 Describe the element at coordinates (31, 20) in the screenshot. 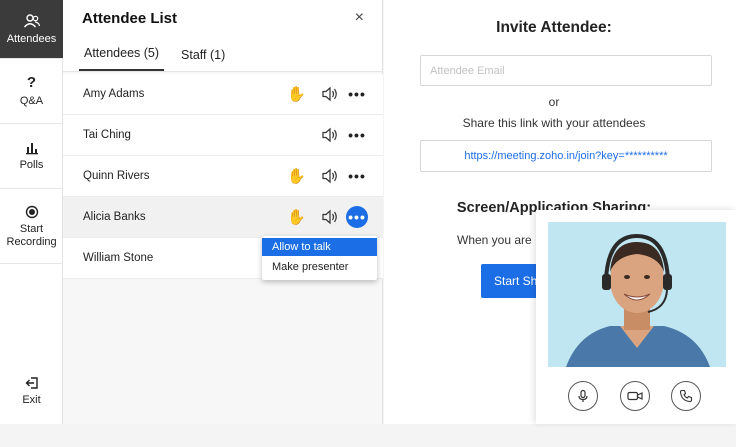

I see `people-icon` at that location.